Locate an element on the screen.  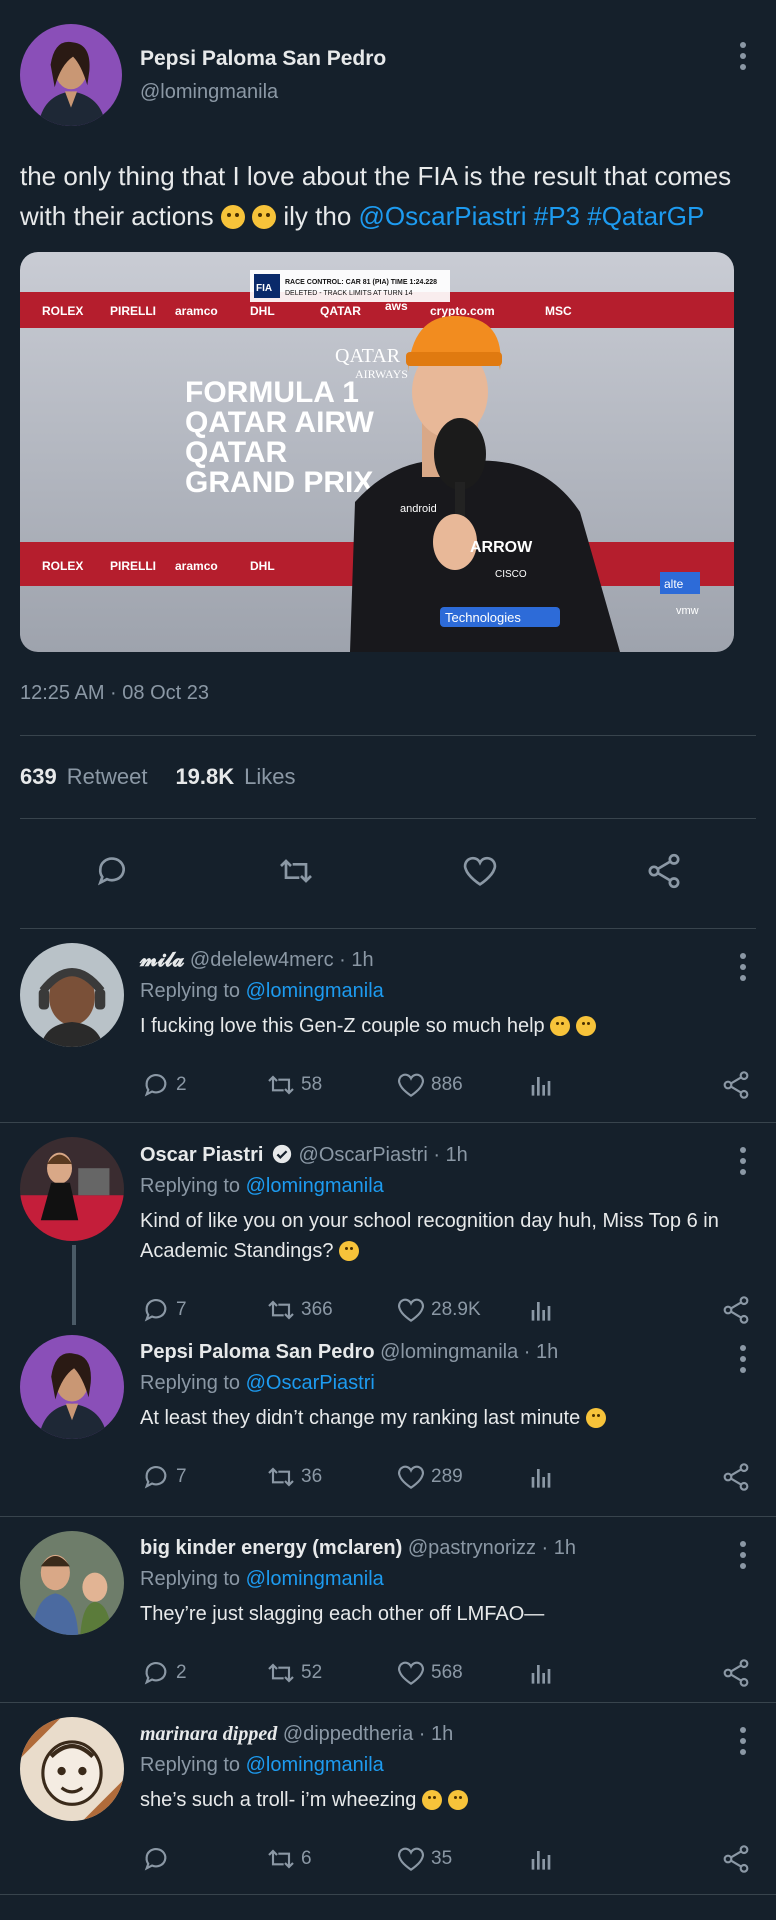
tweet-stats: 639 Retweet 19.8K Likes is located at coordinates (388, 777).